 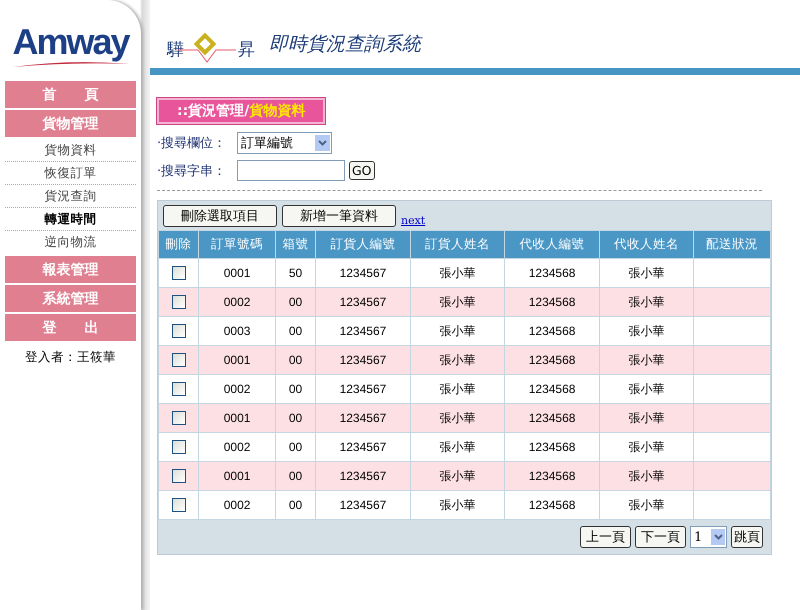 What do you see at coordinates (192, 143) in the screenshot?
I see `field-label: ‧搜尋欄位：` at bounding box center [192, 143].